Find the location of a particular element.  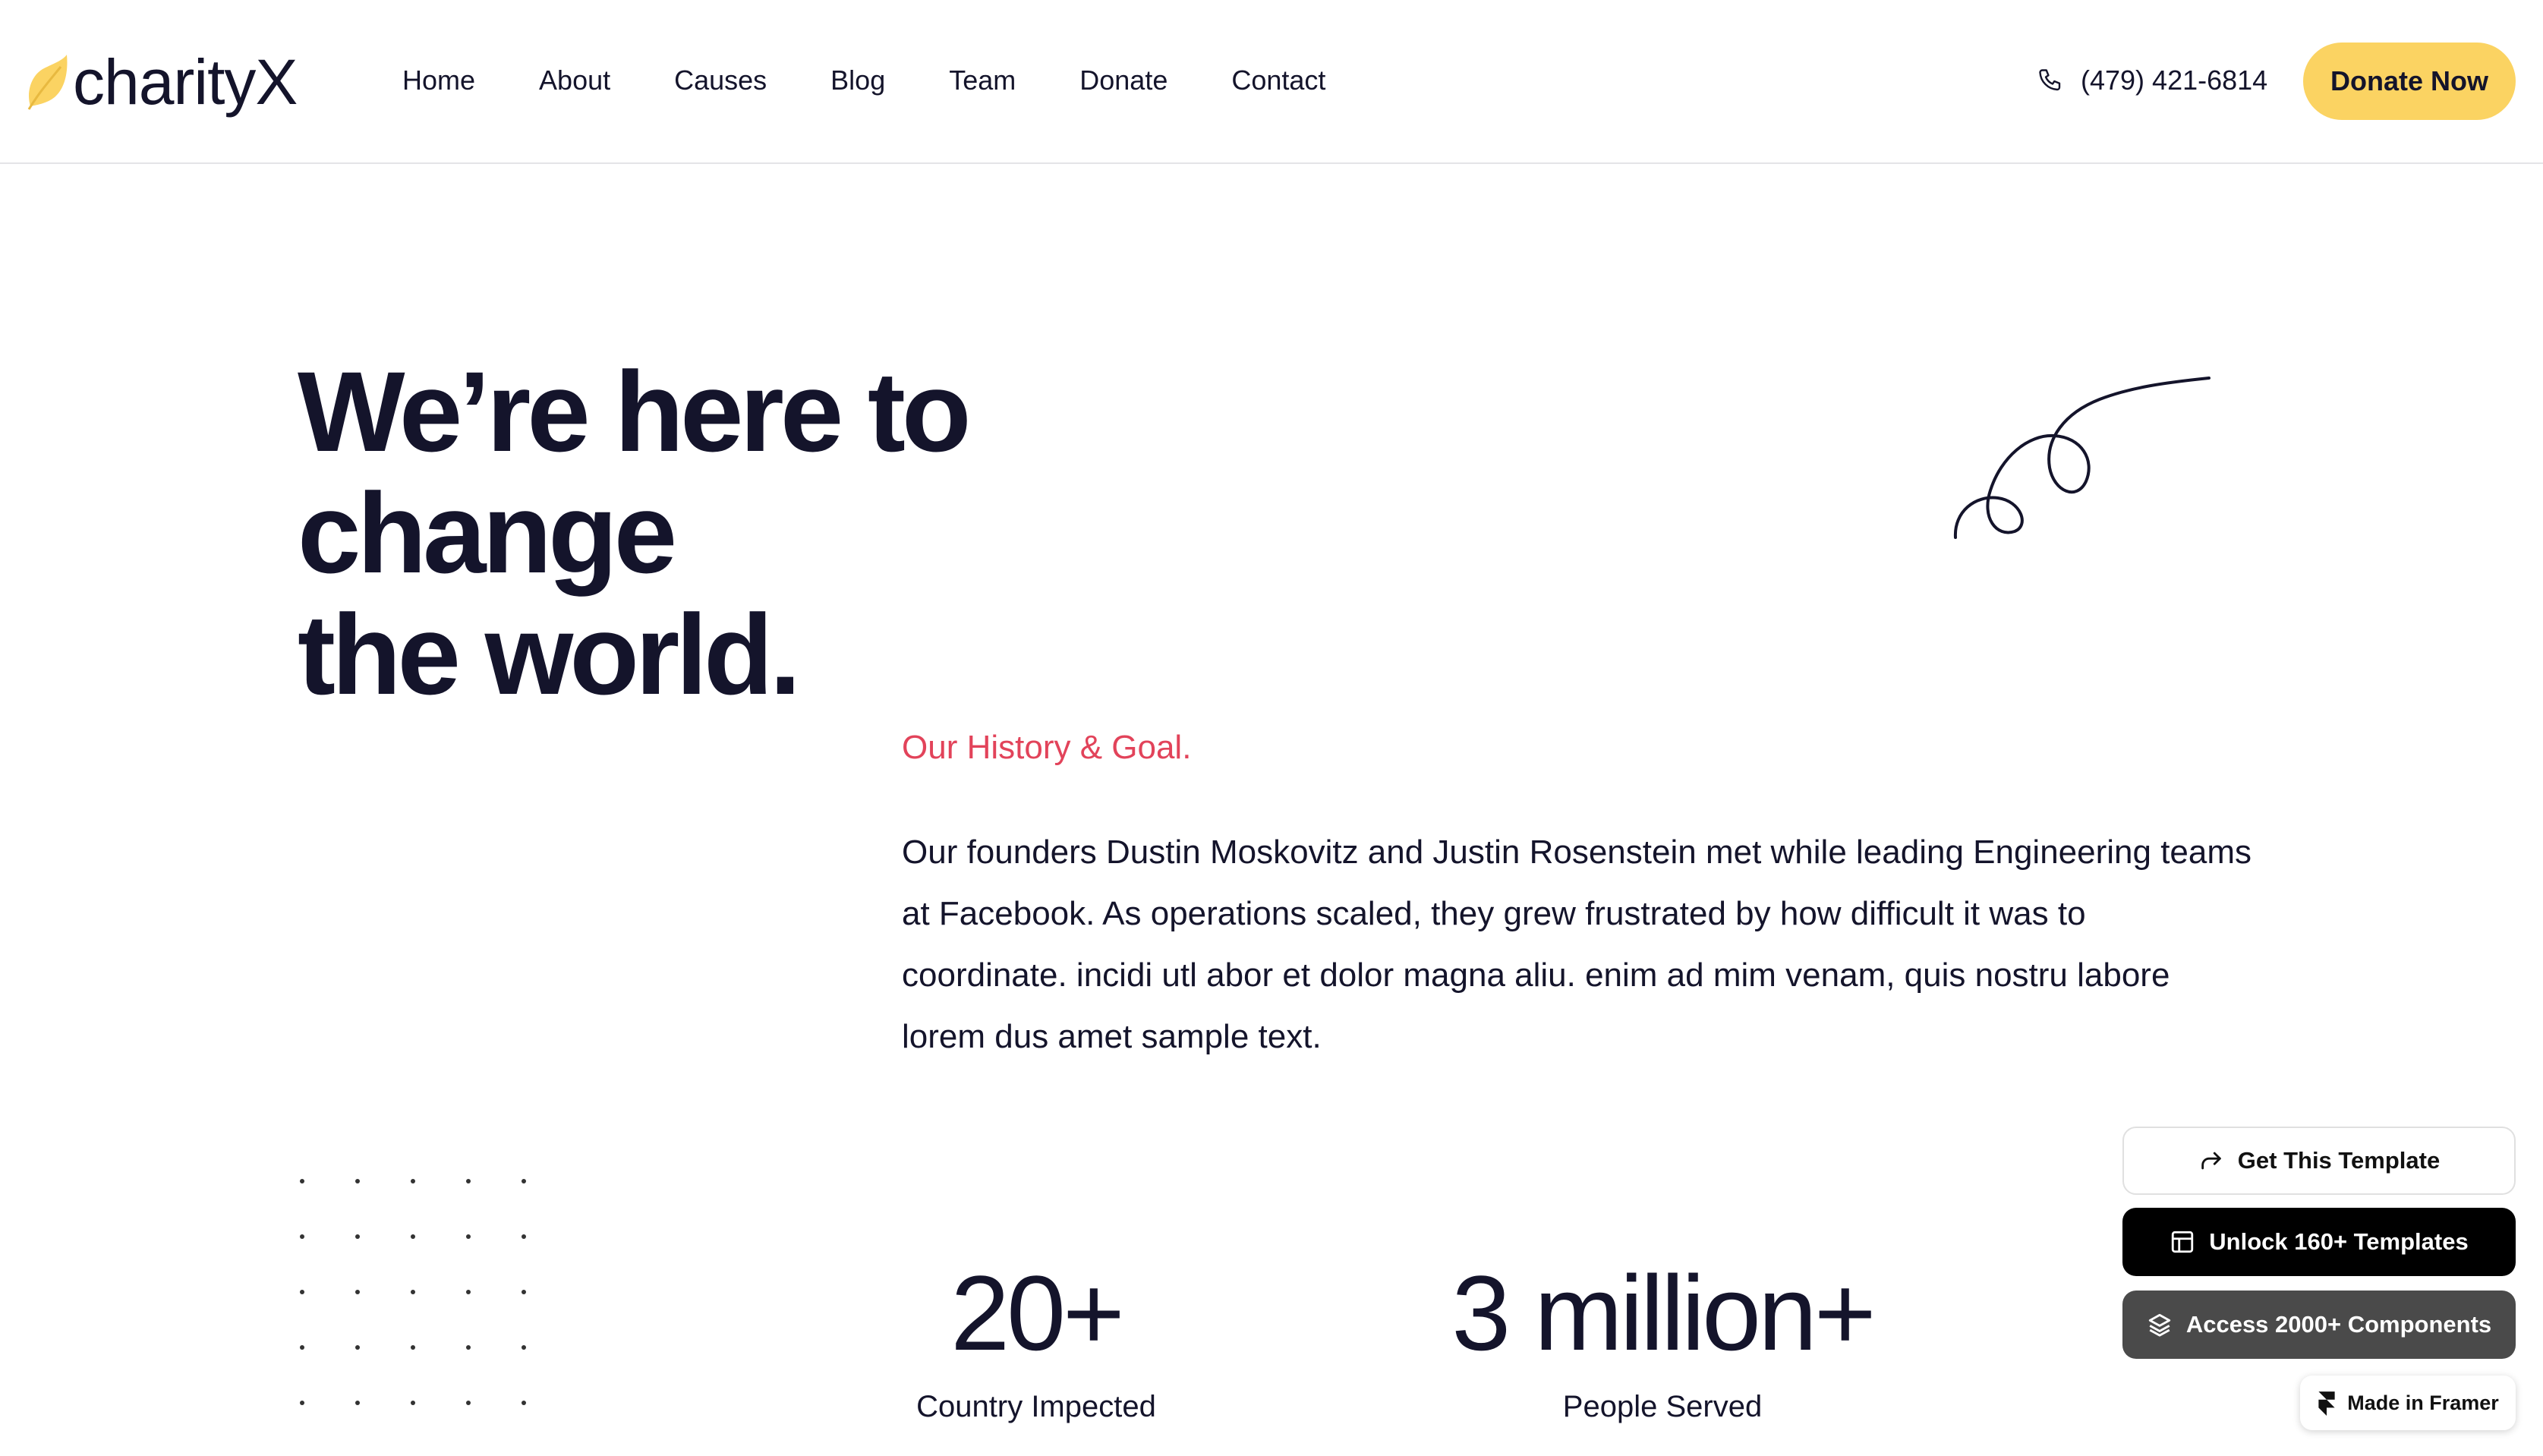

phone-link: (479) 421-6814 is located at coordinates (2152, 80).